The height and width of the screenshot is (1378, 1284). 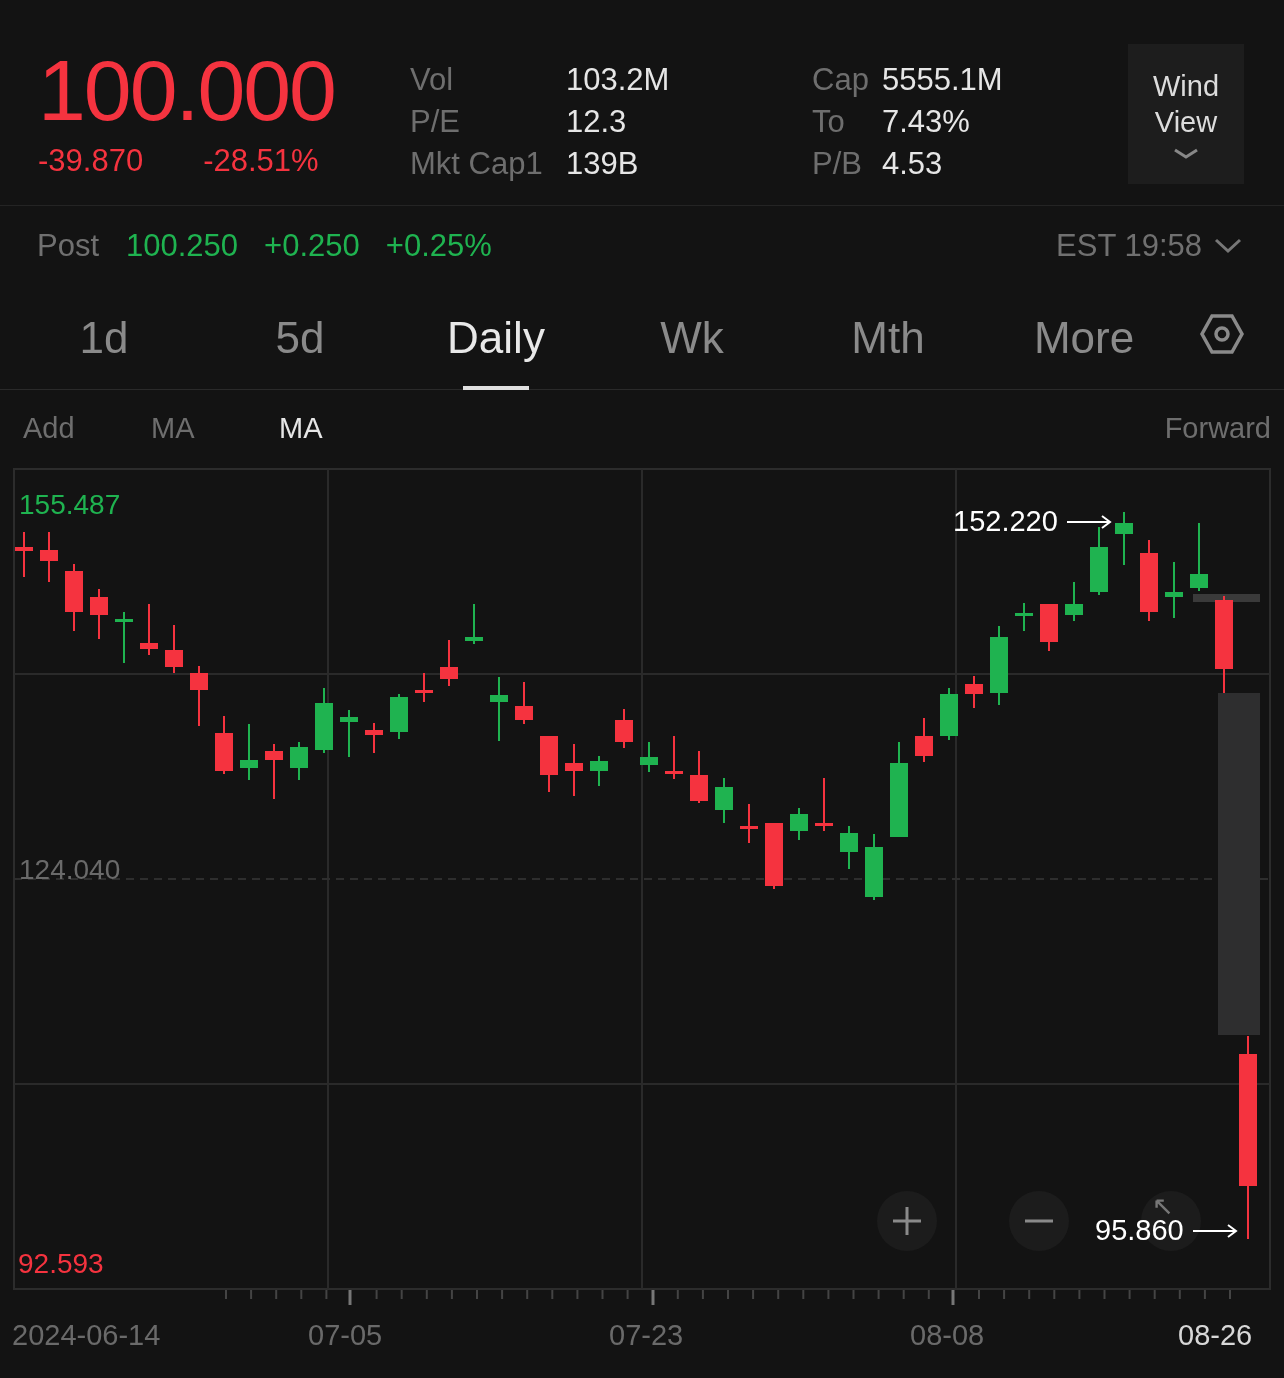 I want to click on date-label: 07-05, so click(x=345, y=1335).